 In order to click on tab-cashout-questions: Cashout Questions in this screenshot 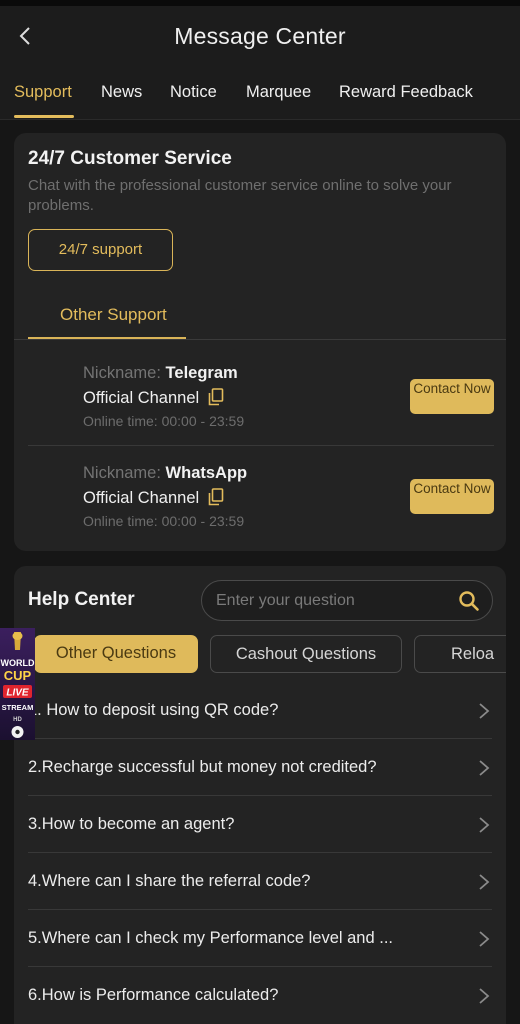, I will do `click(306, 654)`.